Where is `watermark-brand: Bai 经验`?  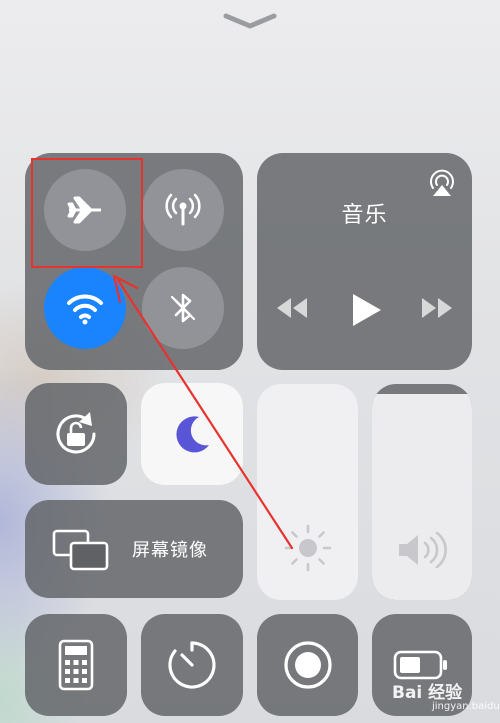
watermark-brand: Bai 经验 is located at coordinates (427, 693).